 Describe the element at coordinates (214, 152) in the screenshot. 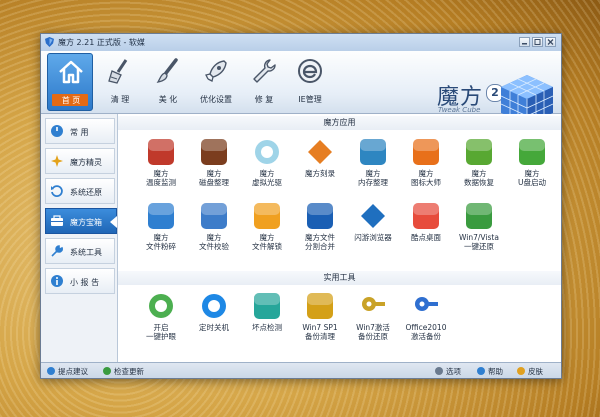

I see `disk-icon` at that location.